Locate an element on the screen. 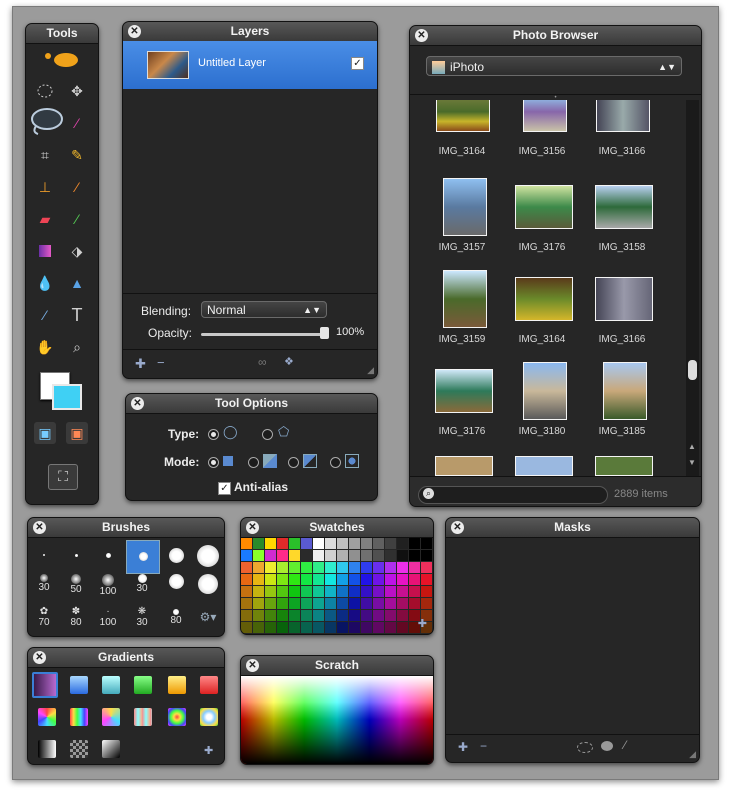 This screenshot has height=793, width=729. scratch-canvas is located at coordinates (337, 720).